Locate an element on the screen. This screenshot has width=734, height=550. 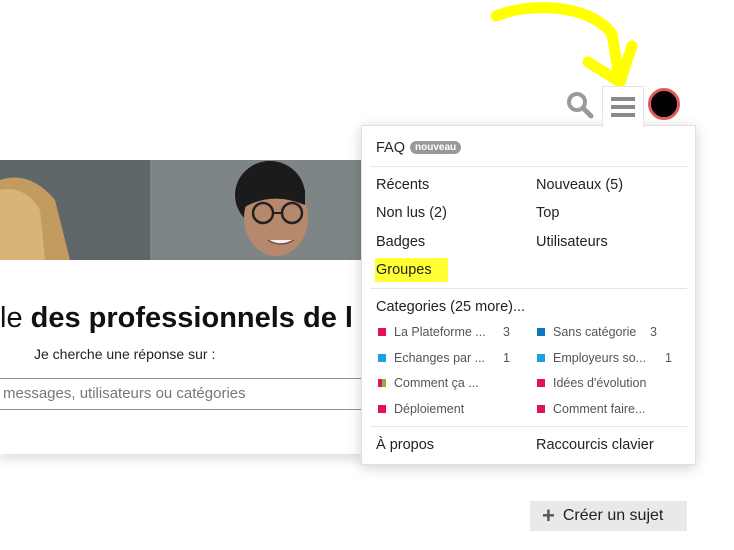
search-hint: Je cherche une réponse sur : is located at coordinates (125, 354).